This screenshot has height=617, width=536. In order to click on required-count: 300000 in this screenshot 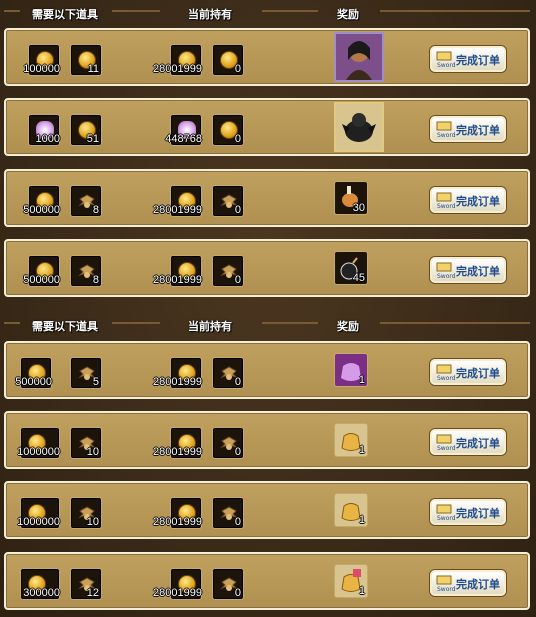, I will do `click(41, 593)`.